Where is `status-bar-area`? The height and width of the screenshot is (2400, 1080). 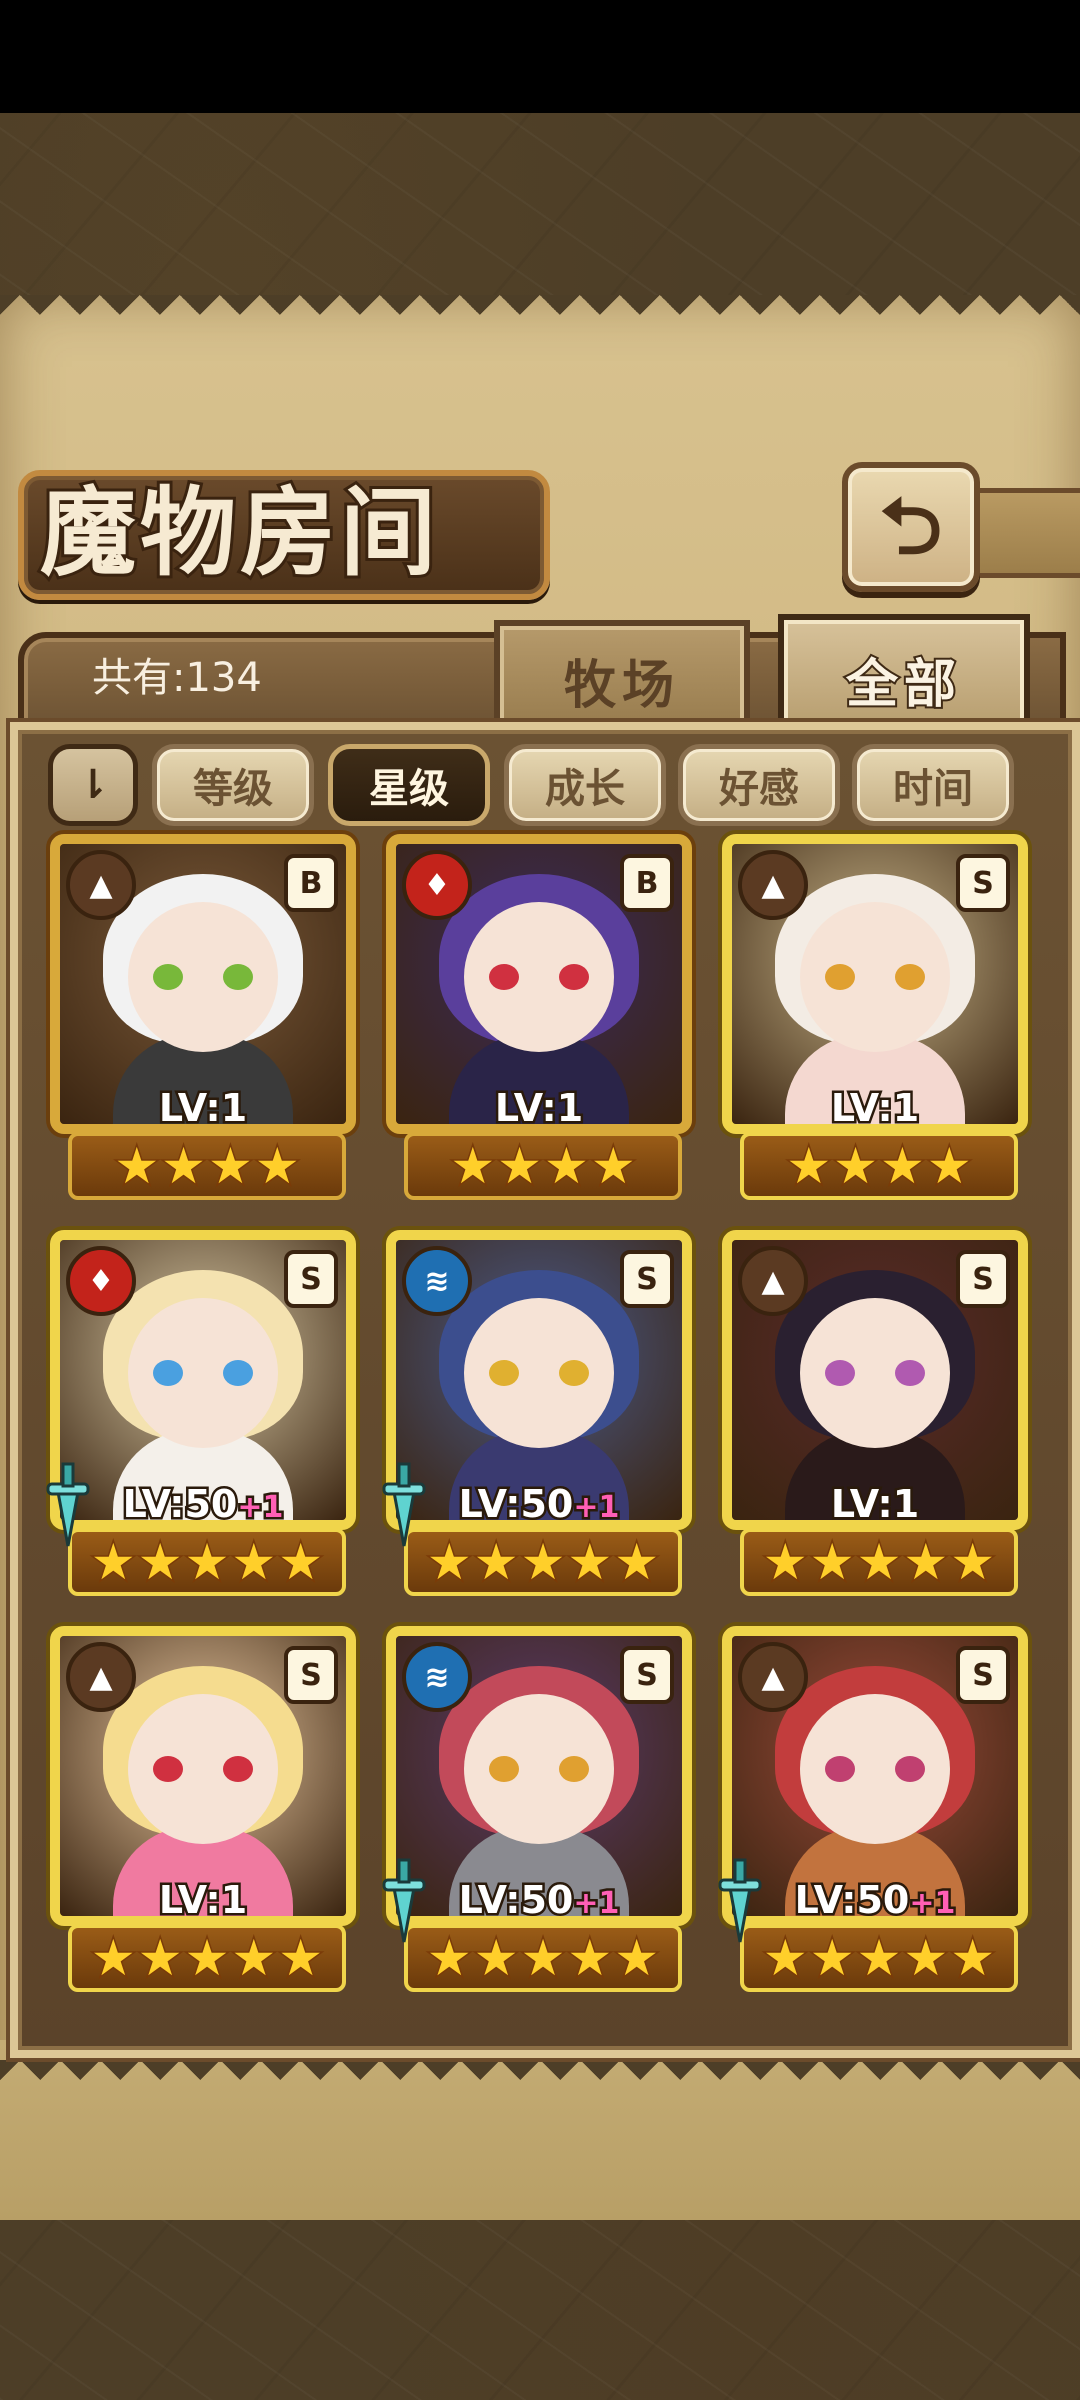 status-bar-area is located at coordinates (540, 56).